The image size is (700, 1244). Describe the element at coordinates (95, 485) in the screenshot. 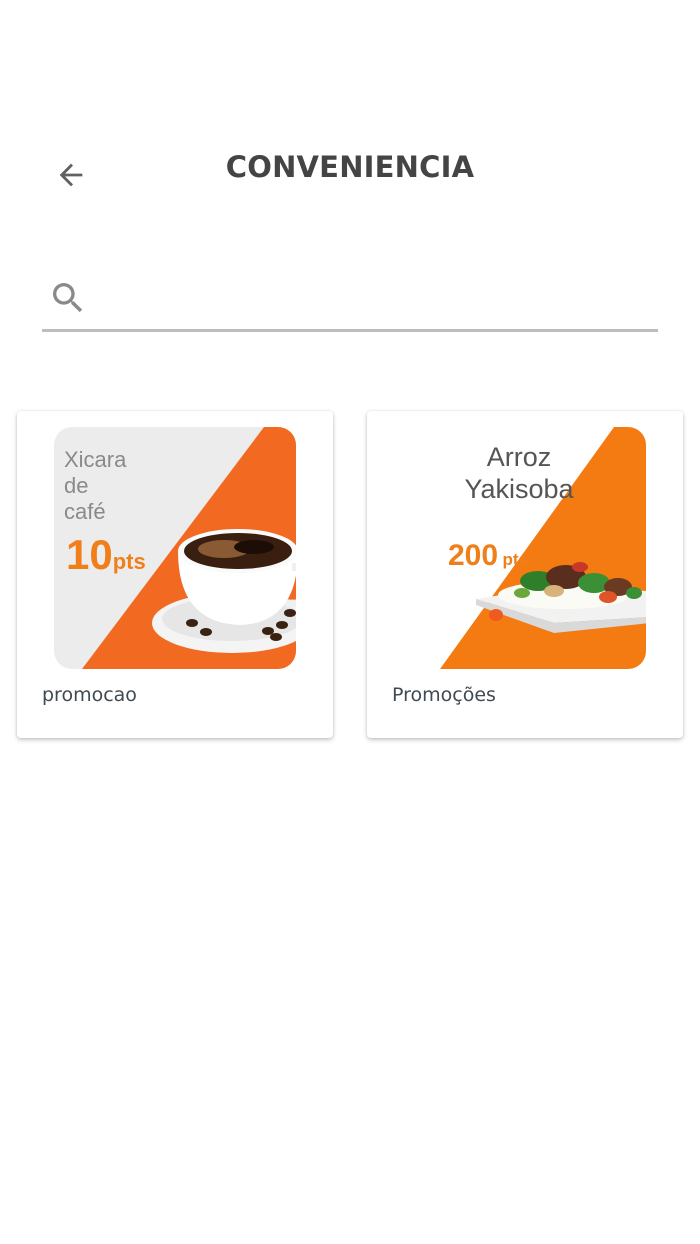

I see `product-name-coffee: Xicara de café` at that location.